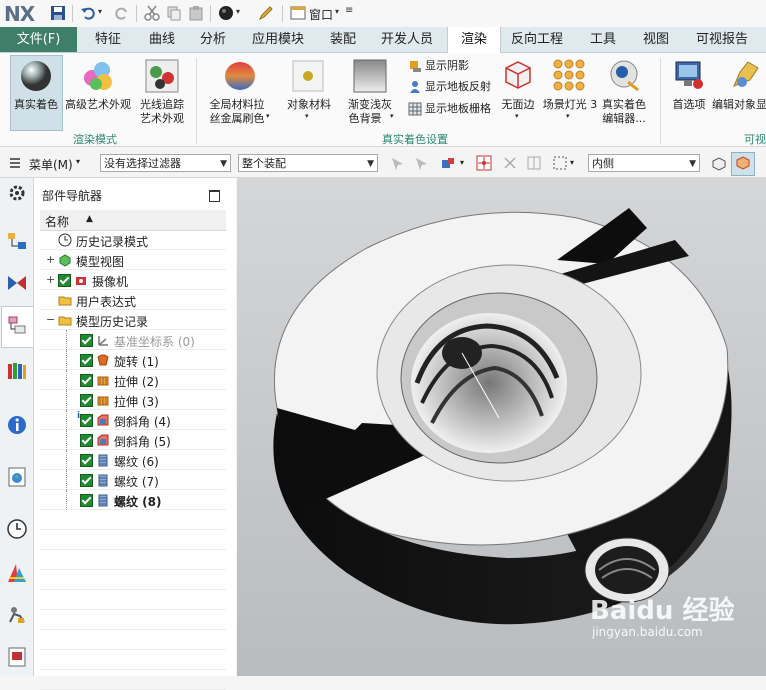  Describe the element at coordinates (422, 164) in the screenshot. I see `deselect-icon` at that location.